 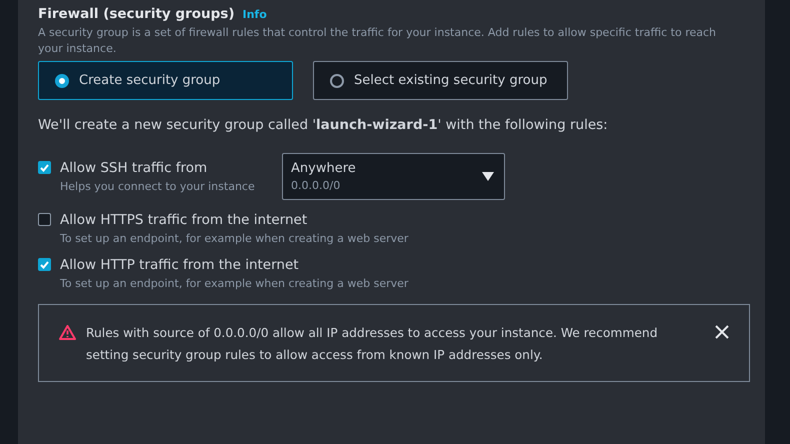 What do you see at coordinates (722, 332) in the screenshot?
I see `close-button` at bounding box center [722, 332].